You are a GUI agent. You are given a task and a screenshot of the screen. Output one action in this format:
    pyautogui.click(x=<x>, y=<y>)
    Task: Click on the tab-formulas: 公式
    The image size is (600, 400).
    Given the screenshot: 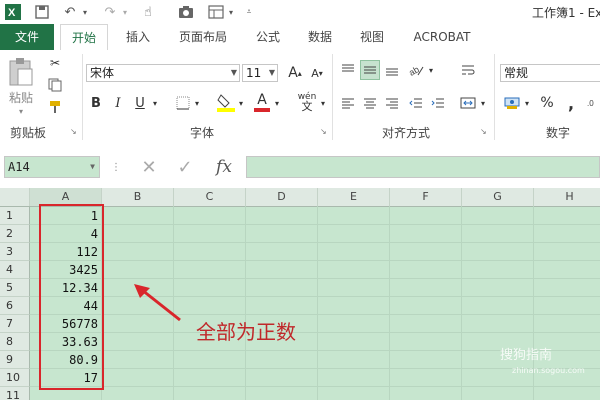 What is the action you would take?
    pyautogui.click(x=268, y=37)
    